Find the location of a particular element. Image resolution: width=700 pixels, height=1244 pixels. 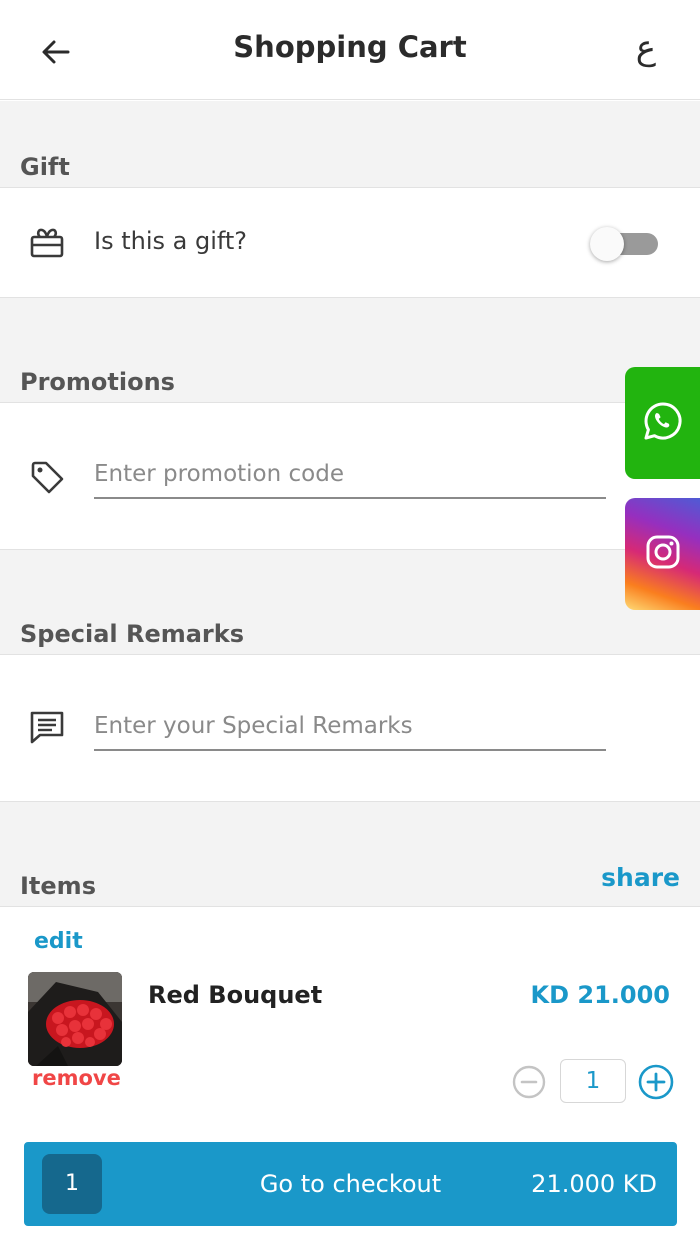

gift-question-label: Is this a gift? is located at coordinates (171, 241).